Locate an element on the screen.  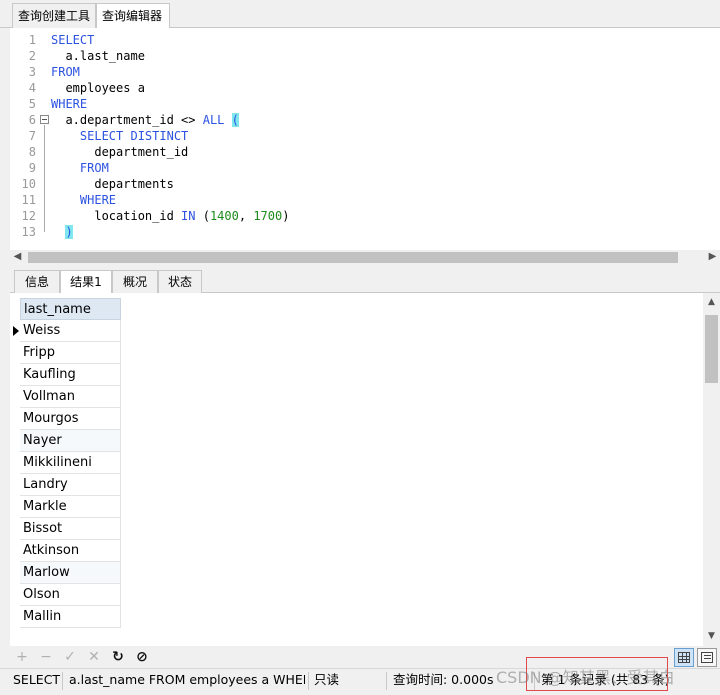
matched-bracket: ( is located at coordinates (235, 120).